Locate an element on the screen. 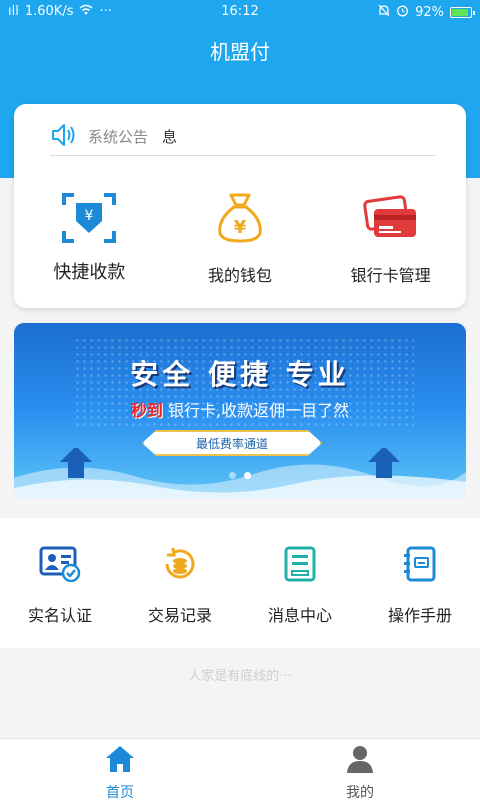 The height and width of the screenshot is (800, 480). user-manual-button: 操作手册 is located at coordinates (420, 583).